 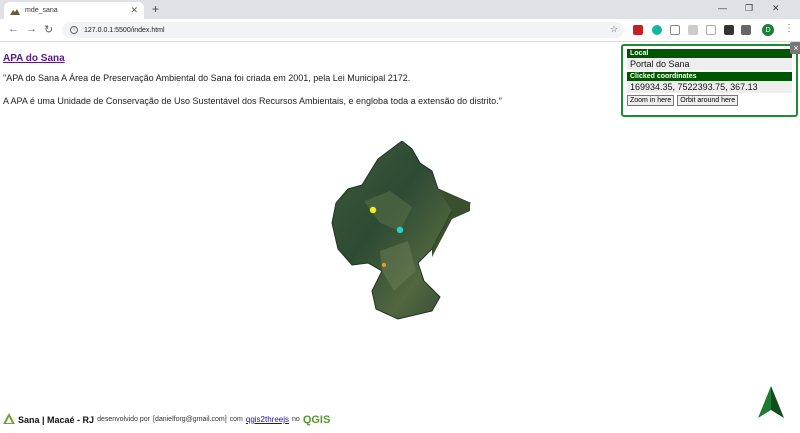 I want to click on terrain-3d-map, so click(x=400, y=232).